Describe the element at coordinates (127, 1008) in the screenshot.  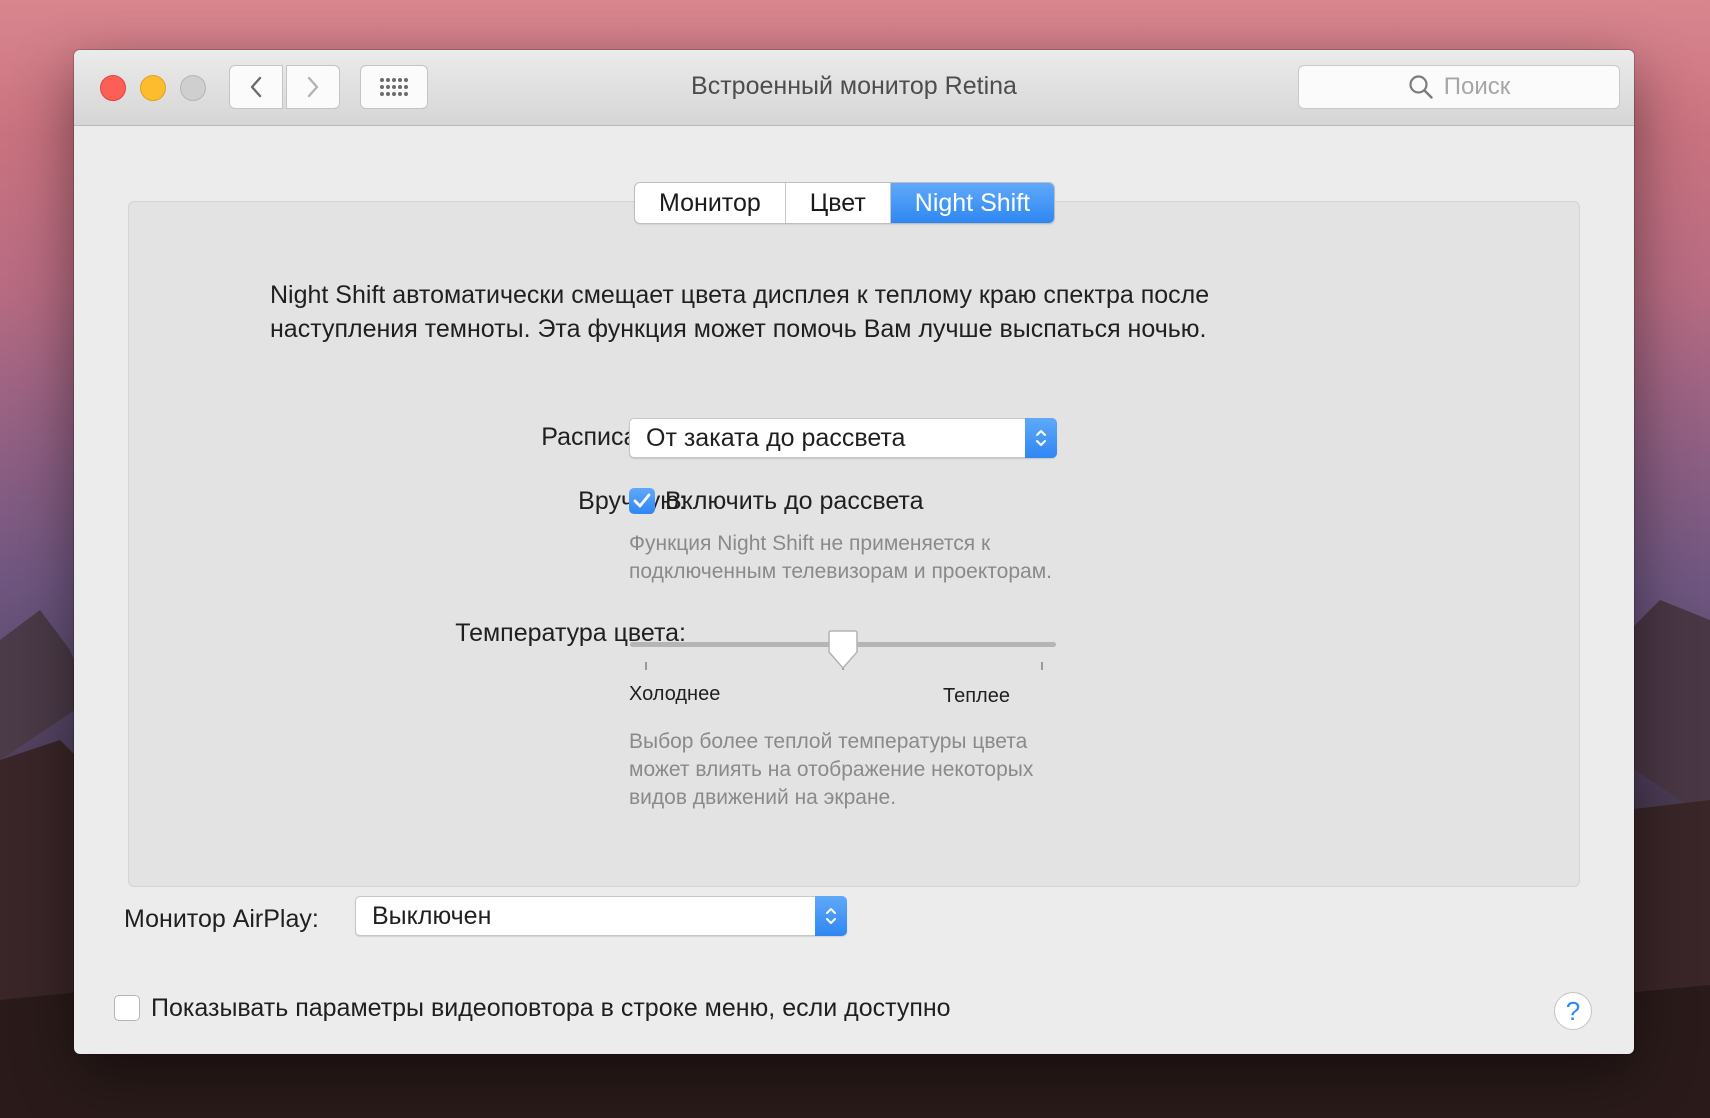
I see `mirroring-checkbox` at that location.